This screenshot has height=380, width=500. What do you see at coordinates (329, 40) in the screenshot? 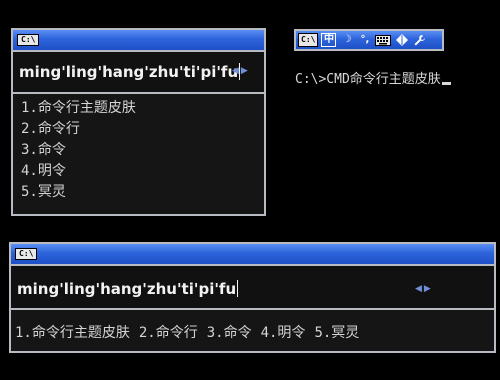
I see `chinese-mode-button: 中` at bounding box center [329, 40].